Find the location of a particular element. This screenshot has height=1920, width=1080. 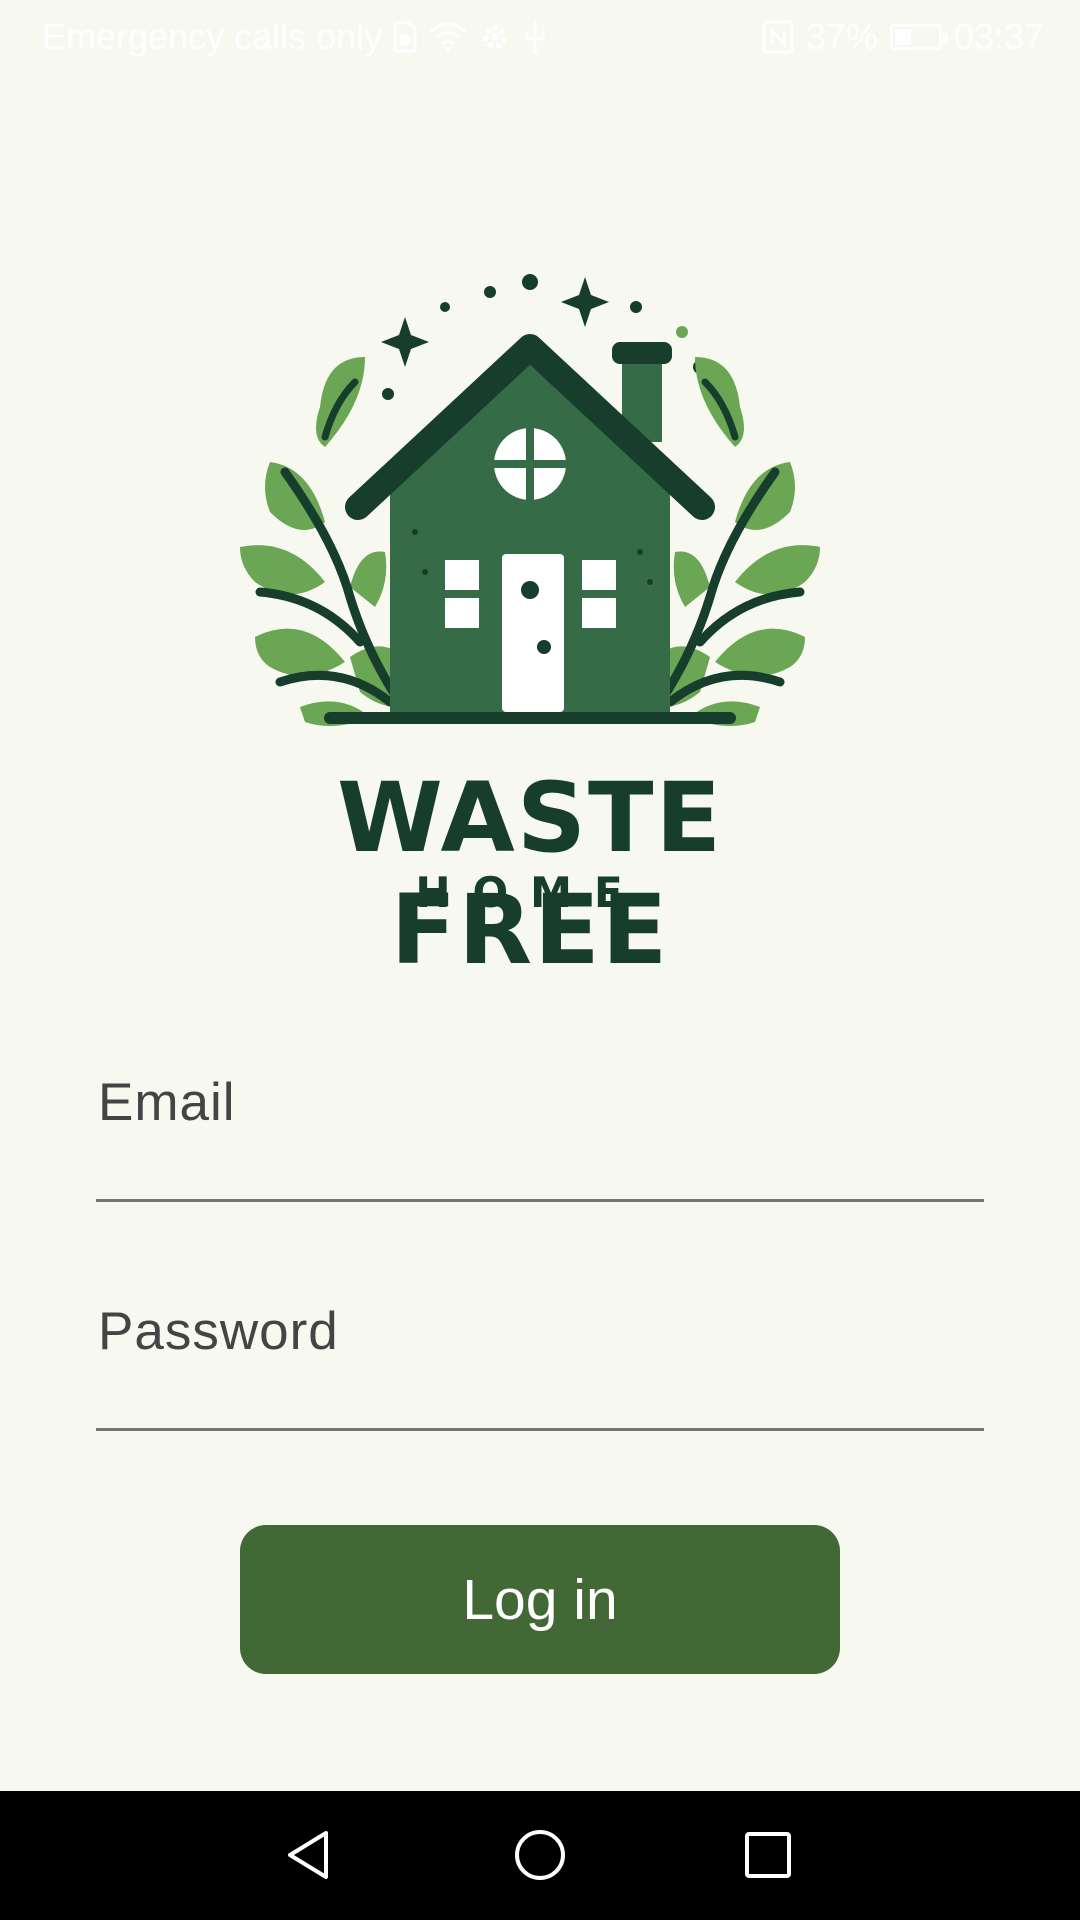

battery-cap is located at coordinates (945, 38).